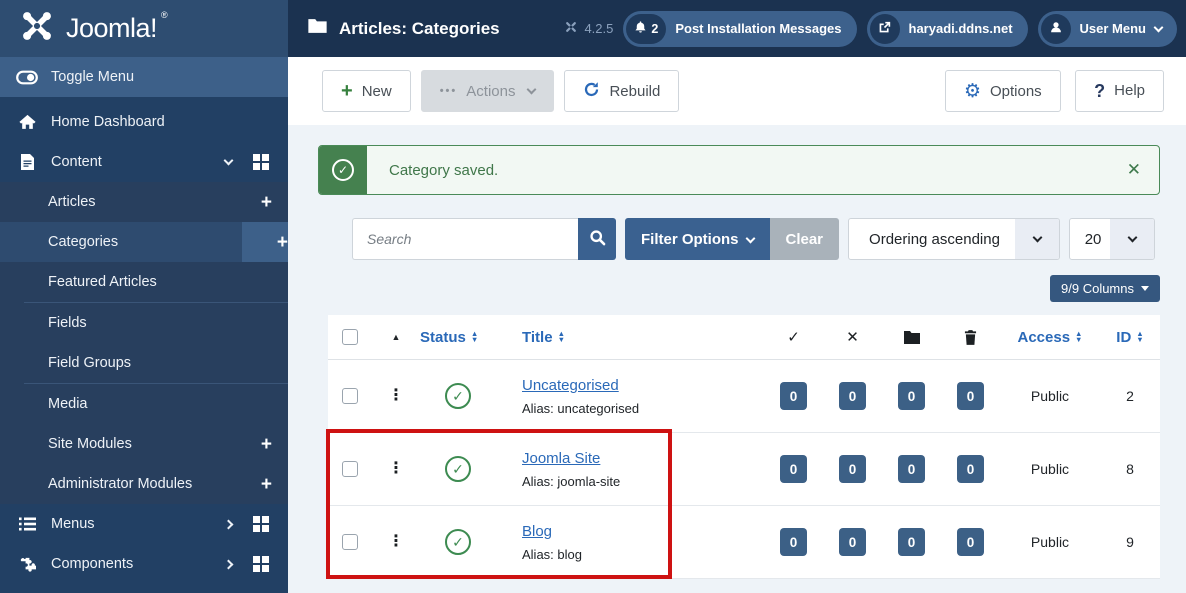 The image size is (1186, 593). I want to click on site-preview-button: haryadi.ddns.net, so click(947, 28).